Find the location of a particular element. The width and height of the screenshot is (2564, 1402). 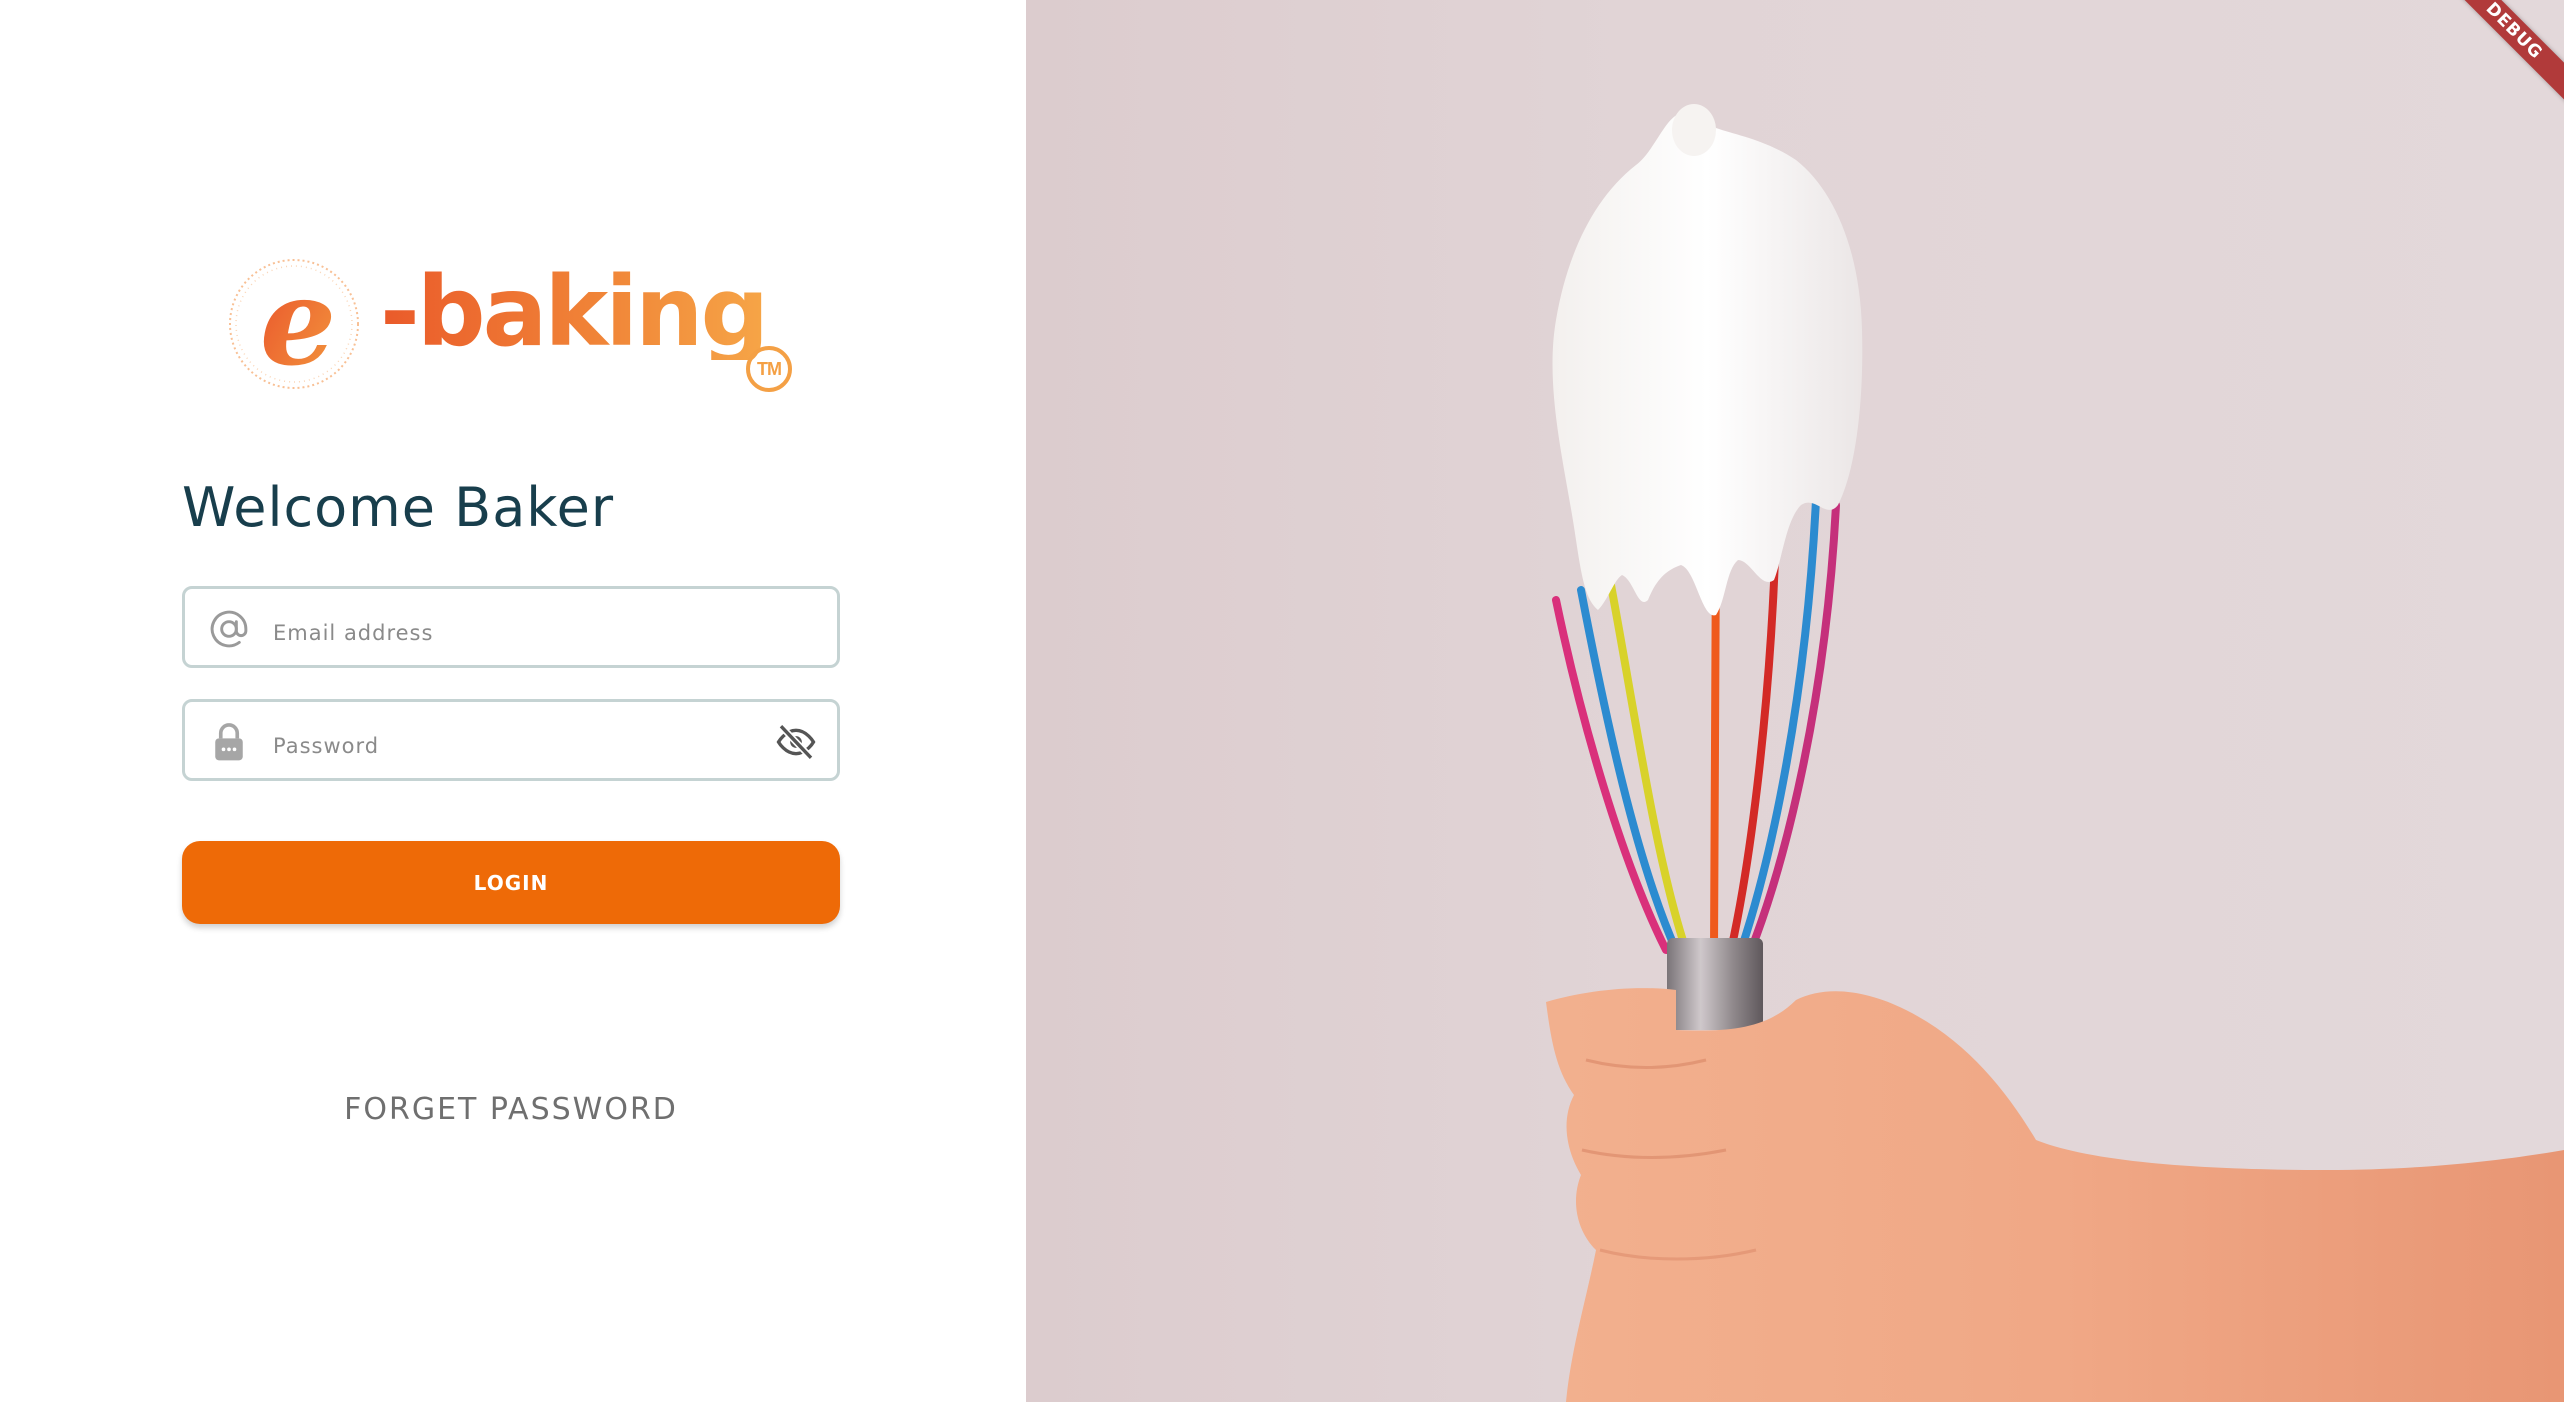

login-button: LOGIN is located at coordinates (511, 882).